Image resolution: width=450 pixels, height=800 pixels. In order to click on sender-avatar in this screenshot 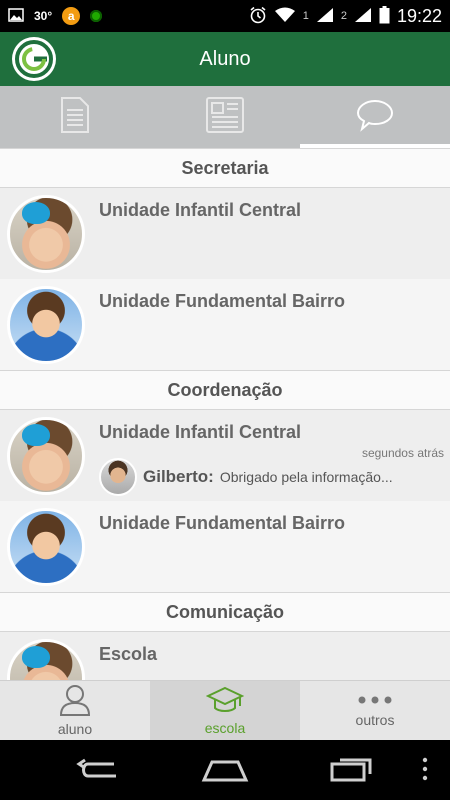, I will do `click(118, 477)`.